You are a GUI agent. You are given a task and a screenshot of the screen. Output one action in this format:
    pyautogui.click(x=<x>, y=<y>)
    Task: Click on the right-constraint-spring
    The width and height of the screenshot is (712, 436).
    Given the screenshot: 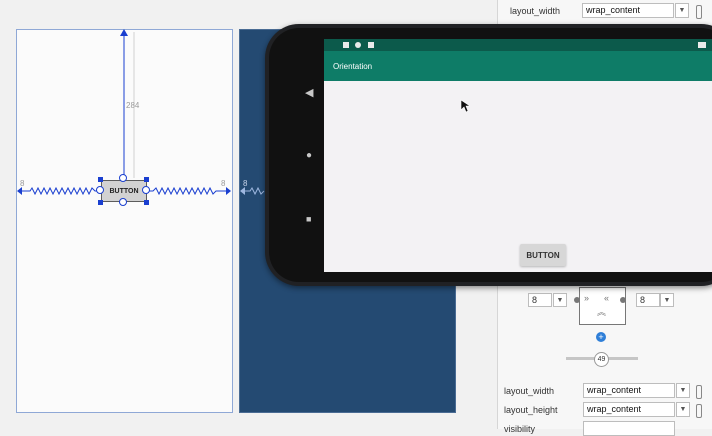 What is the action you would take?
    pyautogui.click(x=188, y=191)
    